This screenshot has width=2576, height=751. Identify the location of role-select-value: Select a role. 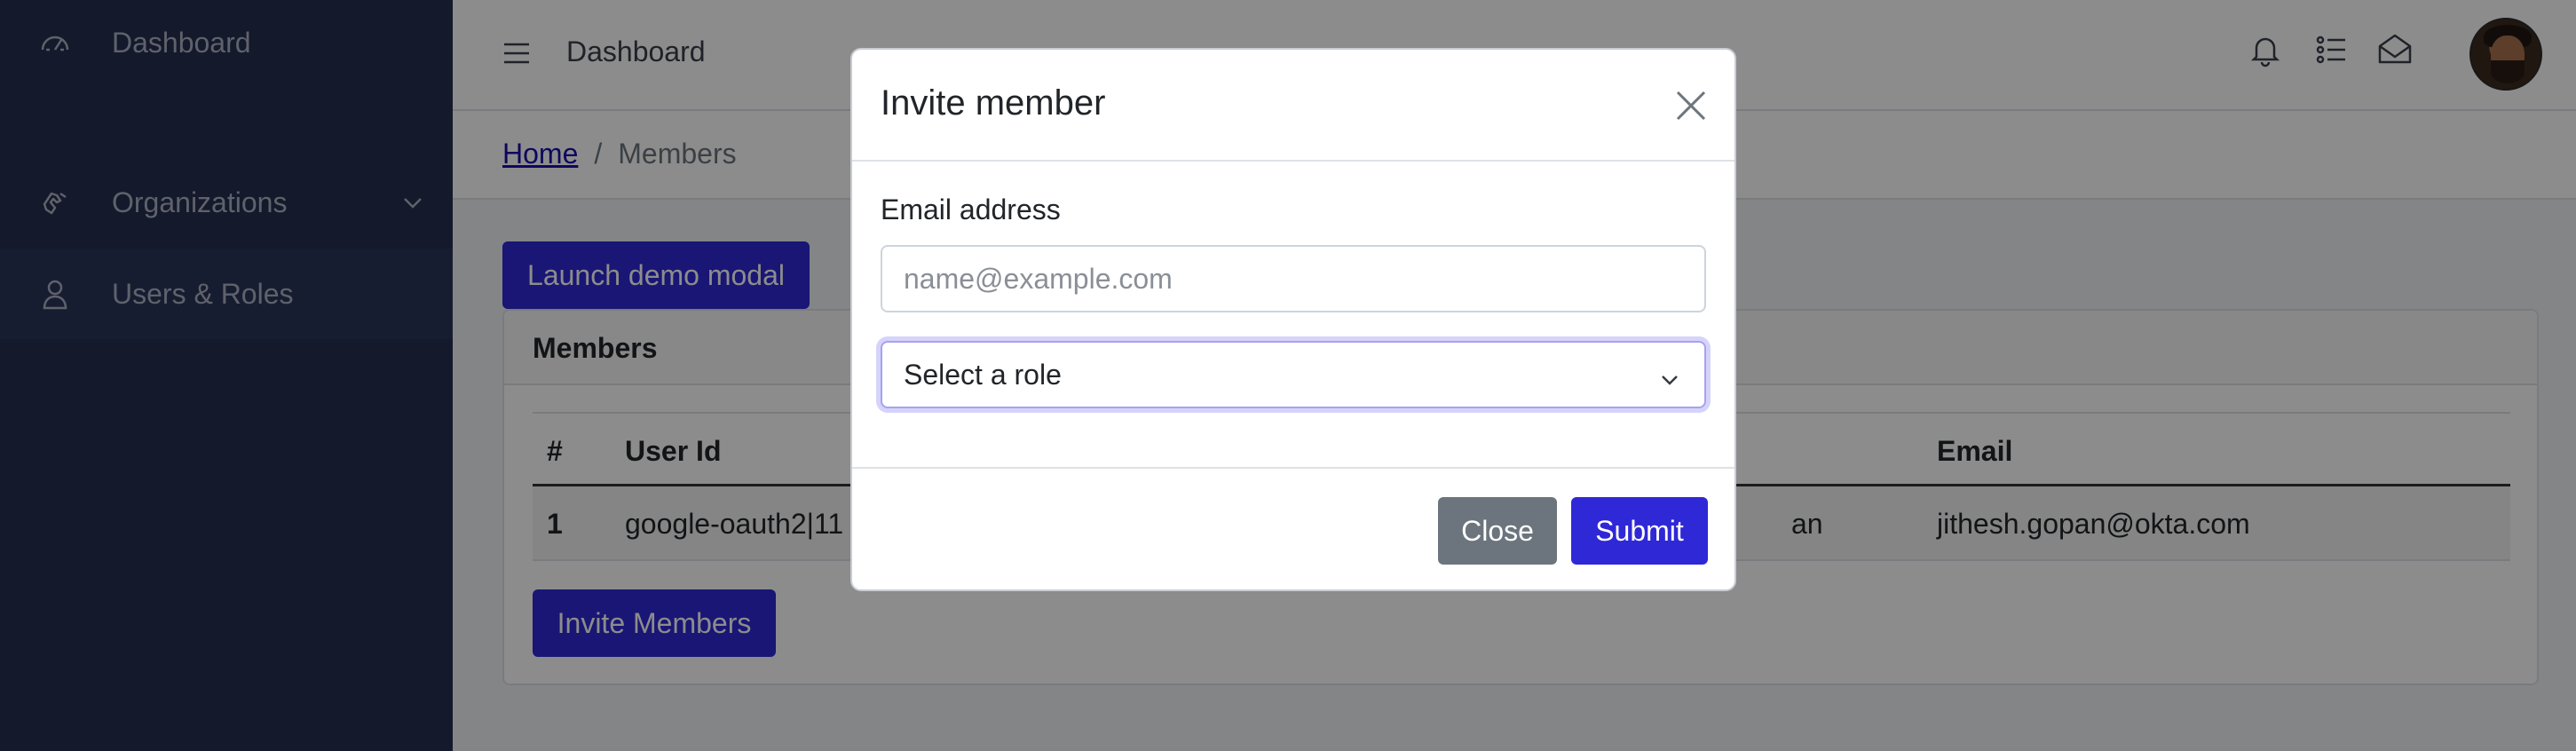
(983, 375).